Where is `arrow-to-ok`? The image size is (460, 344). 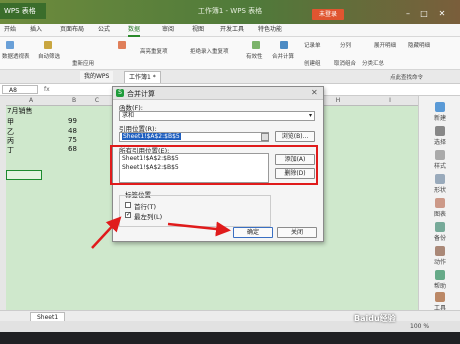
arrow-to-ok is located at coordinates (199, 229).